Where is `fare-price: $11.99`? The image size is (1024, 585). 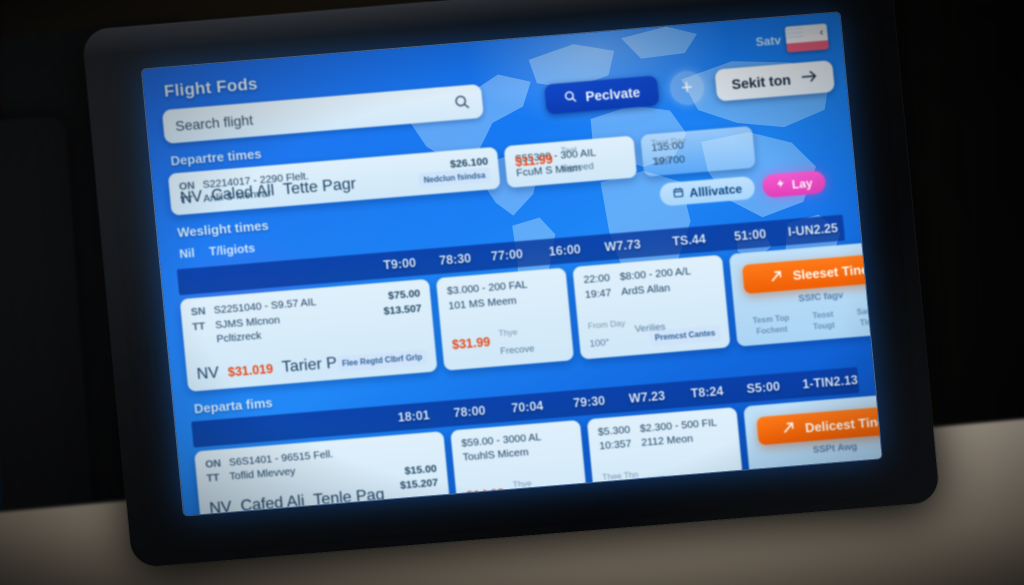 fare-price: $11.99 is located at coordinates (534, 161).